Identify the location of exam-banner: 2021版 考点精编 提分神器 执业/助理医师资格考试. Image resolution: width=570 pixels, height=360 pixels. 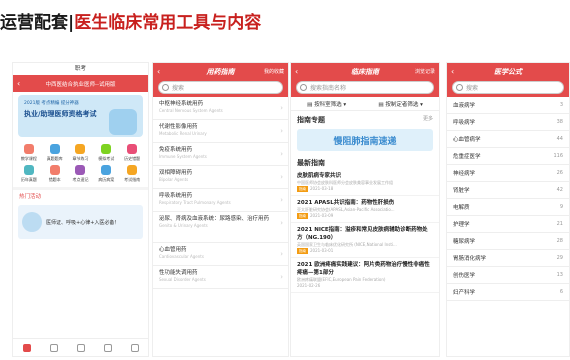
(80, 116).